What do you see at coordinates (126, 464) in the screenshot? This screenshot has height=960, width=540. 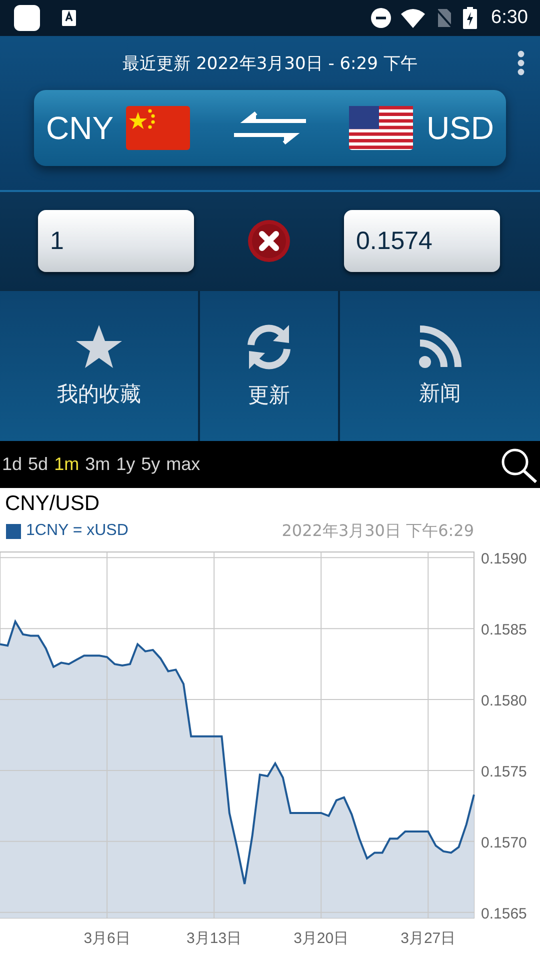 I see `range-tab: 1y` at bounding box center [126, 464].